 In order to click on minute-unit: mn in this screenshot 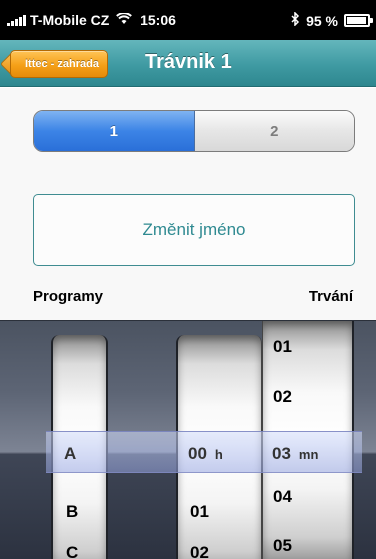, I will do `click(308, 454)`.